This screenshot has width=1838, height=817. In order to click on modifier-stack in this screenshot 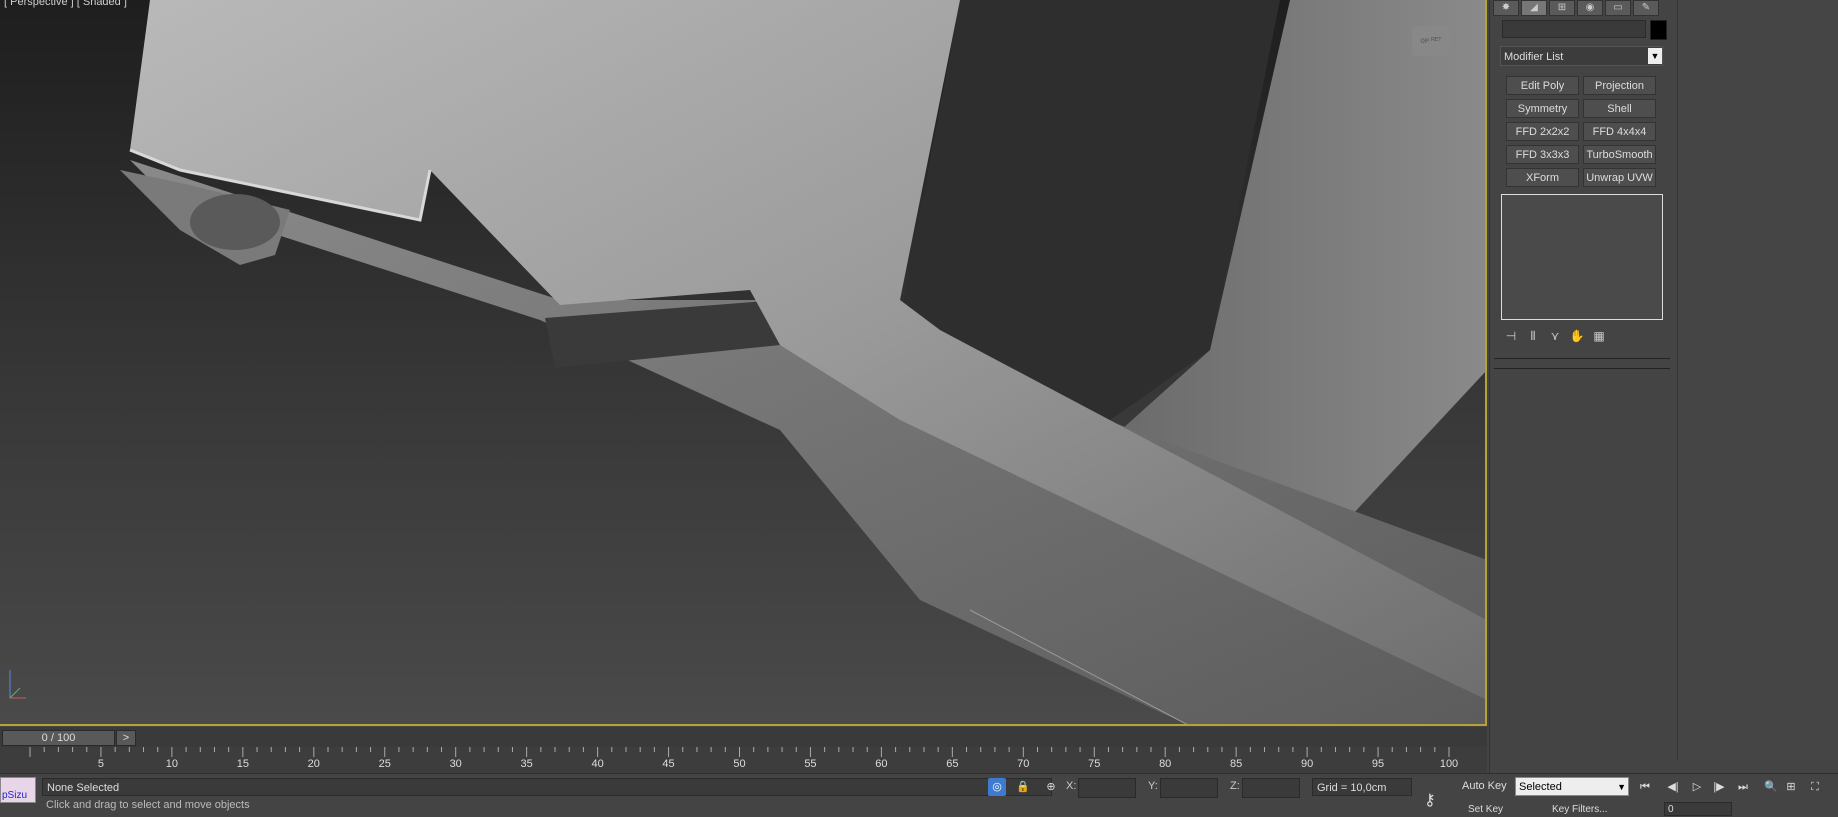, I will do `click(1582, 257)`.